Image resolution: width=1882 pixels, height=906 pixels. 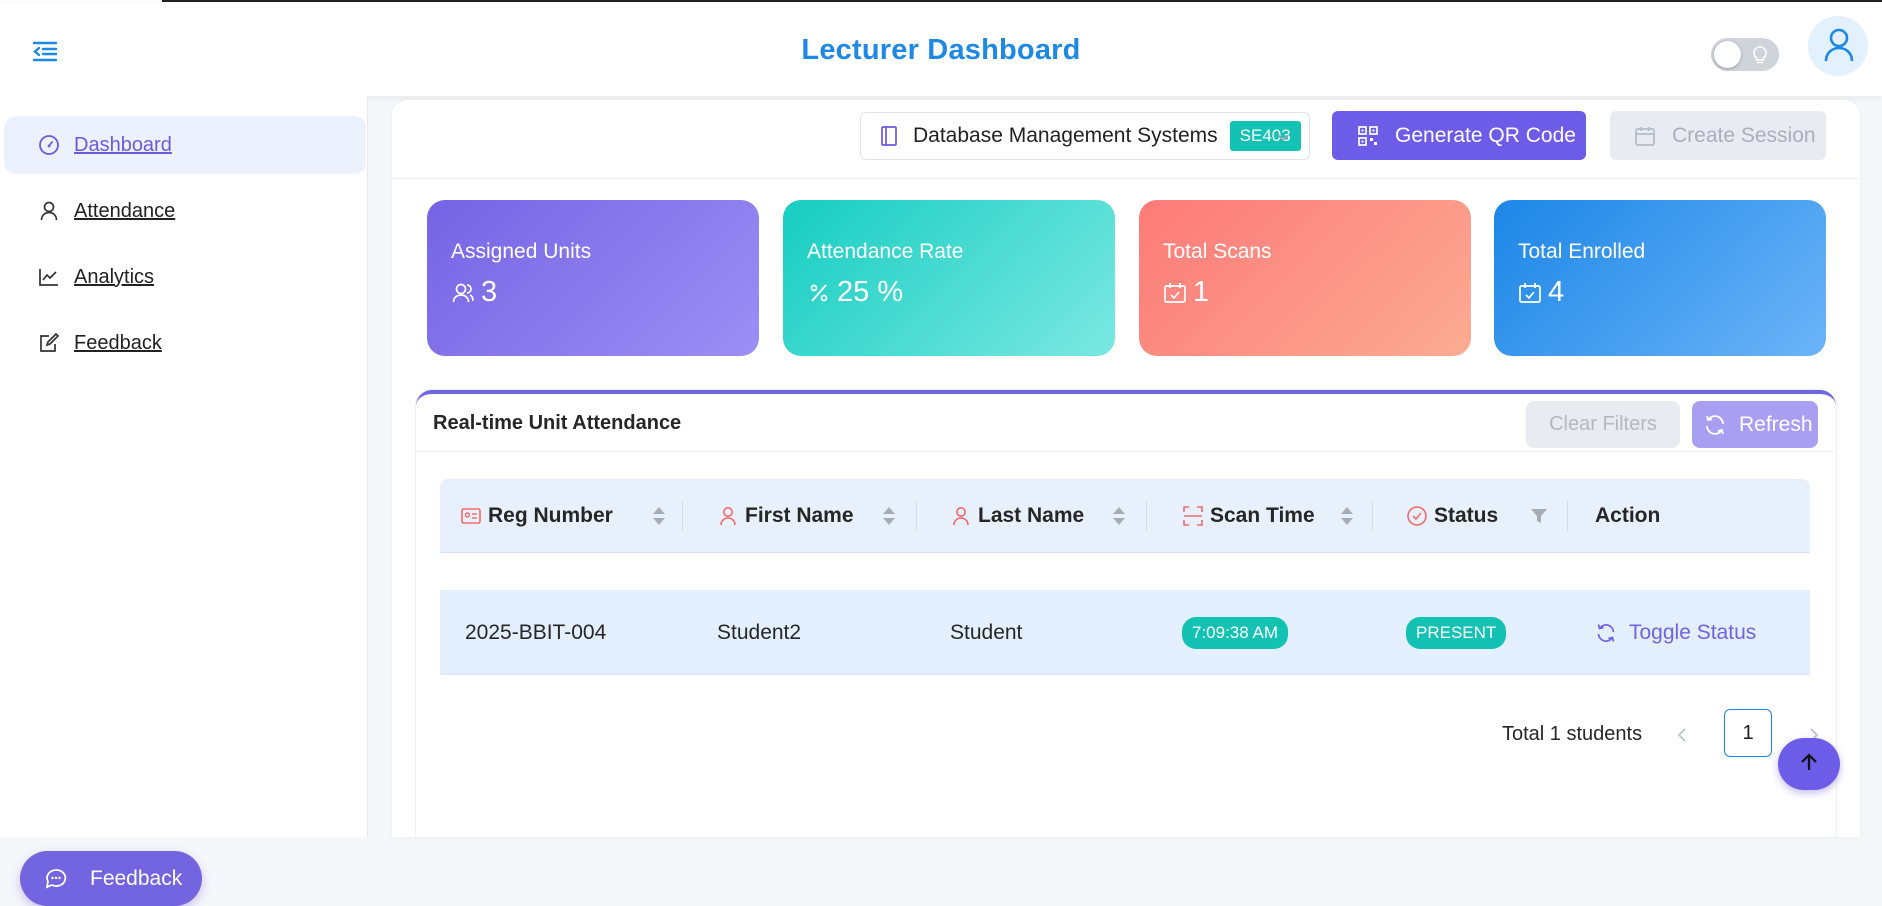 I want to click on scan-time-tag: 7:09:38 AM, so click(x=1235, y=633).